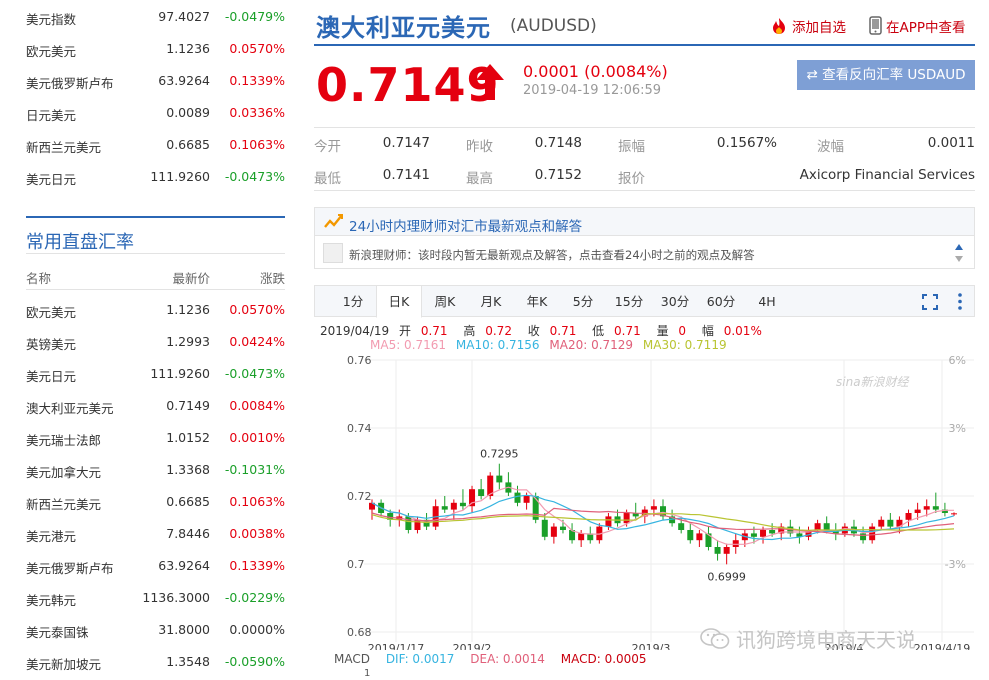 This screenshot has height=680, width=989. Describe the element at coordinates (479, 147) in the screenshot. I see `stat-prev-label: 昨收` at that location.